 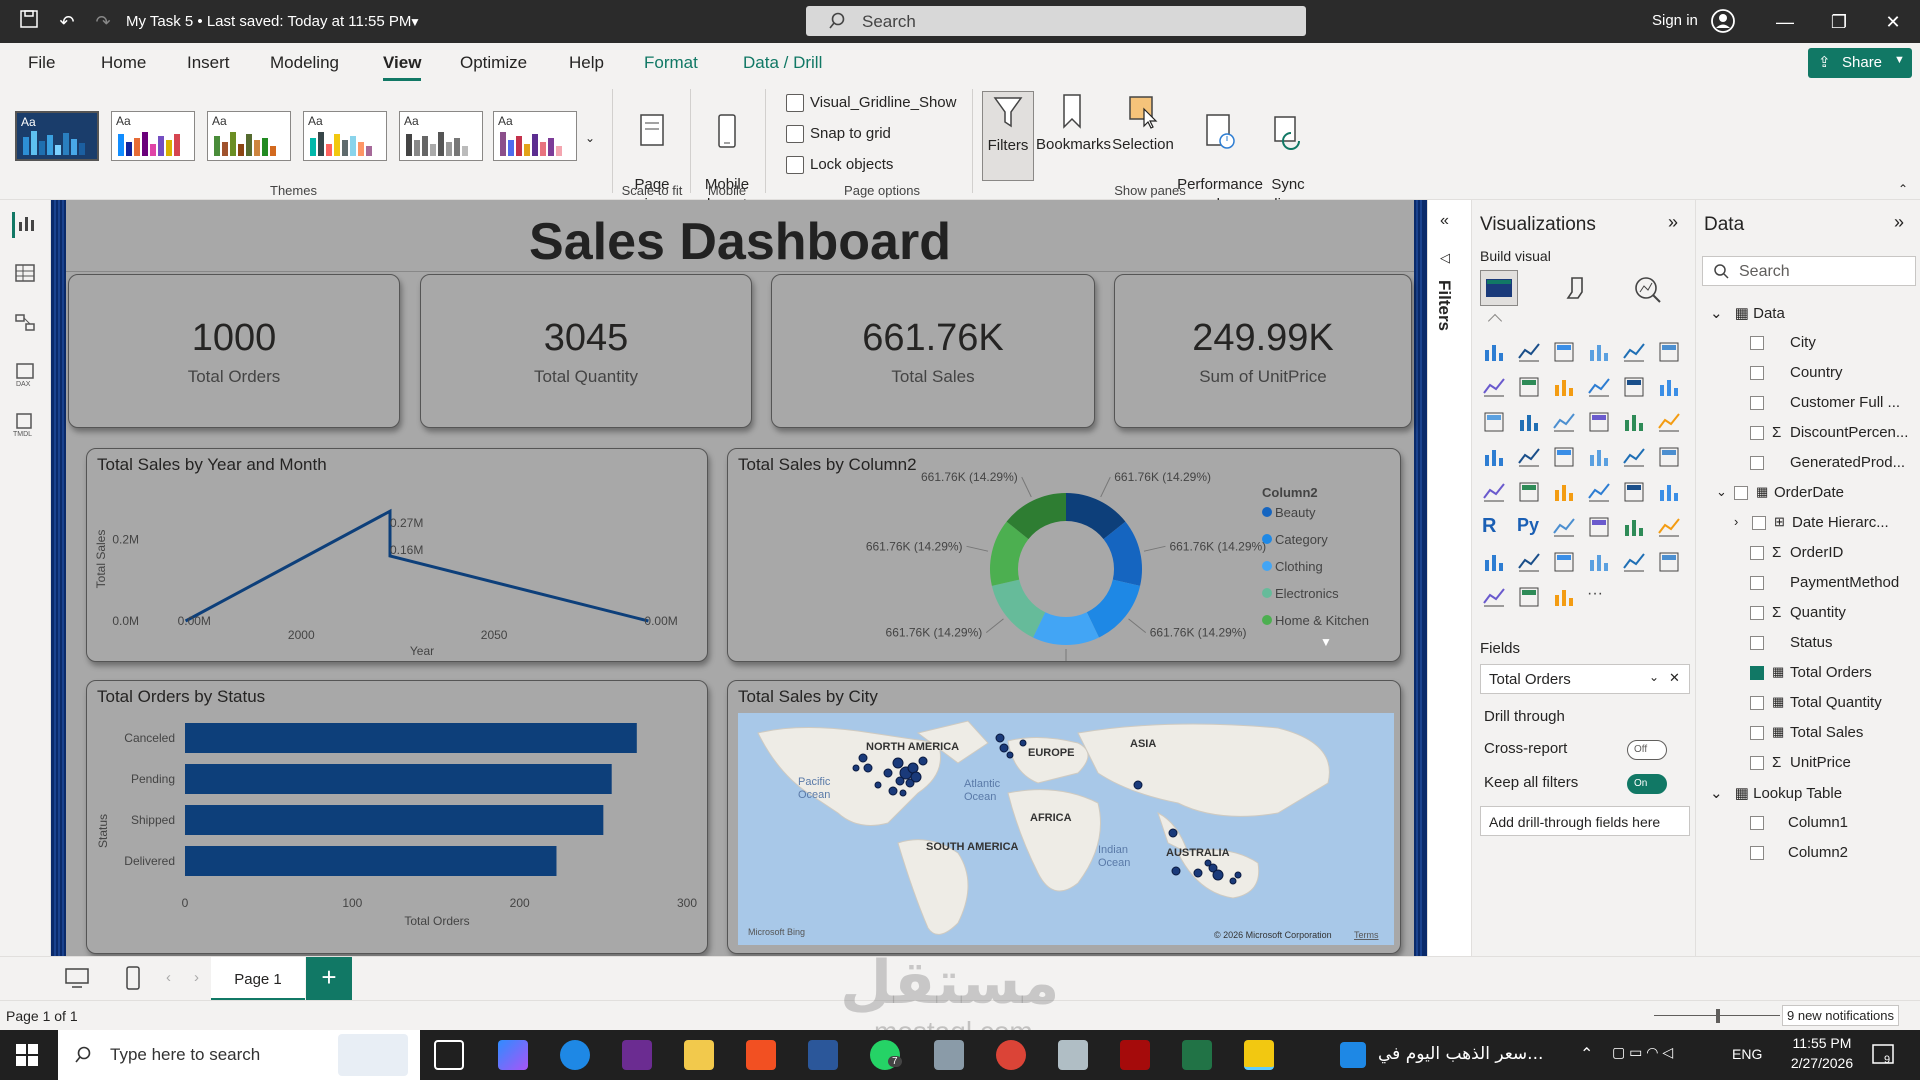 I want to click on menu-home: Home, so click(x=123, y=63).